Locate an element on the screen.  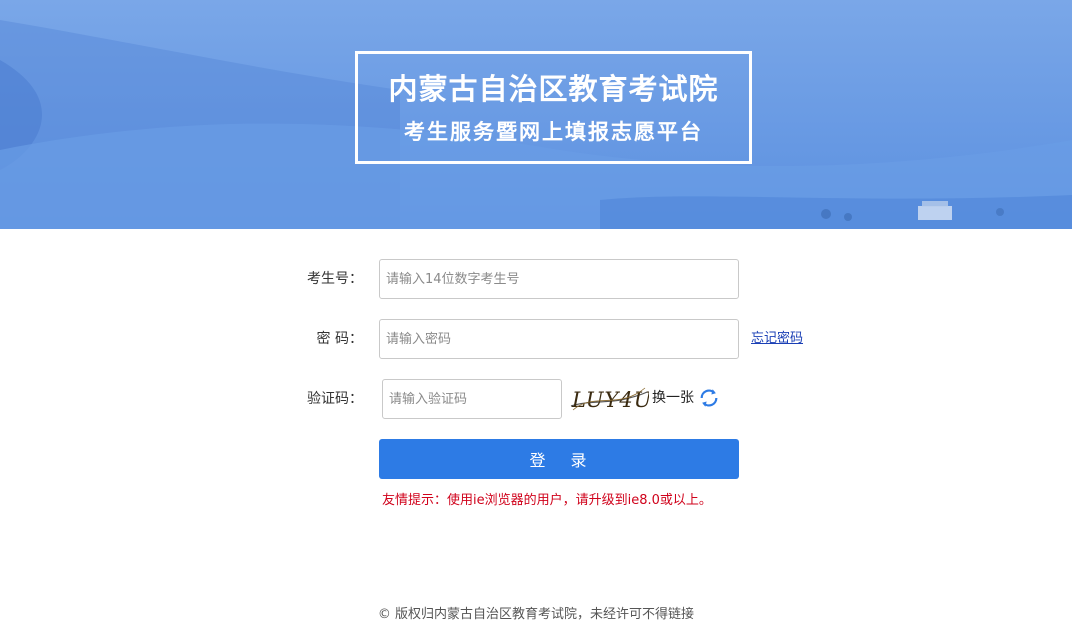
site-subtitle: 考生服务暨网上填报志愿平台 is located at coordinates (553, 131).